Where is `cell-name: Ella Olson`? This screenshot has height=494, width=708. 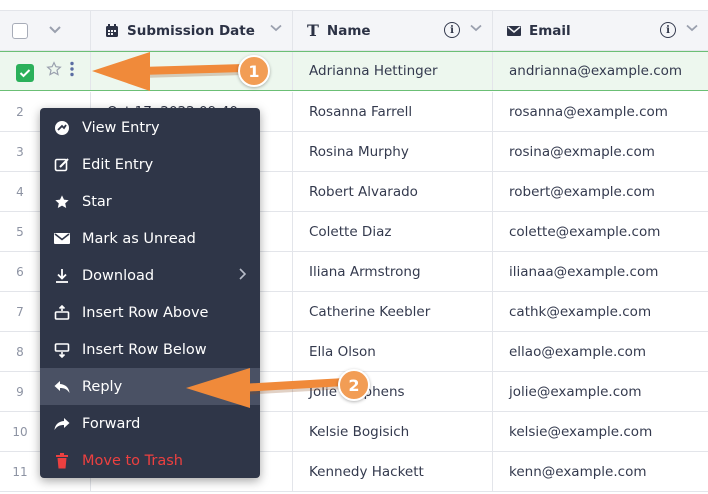 cell-name: Ella Olson is located at coordinates (392, 351).